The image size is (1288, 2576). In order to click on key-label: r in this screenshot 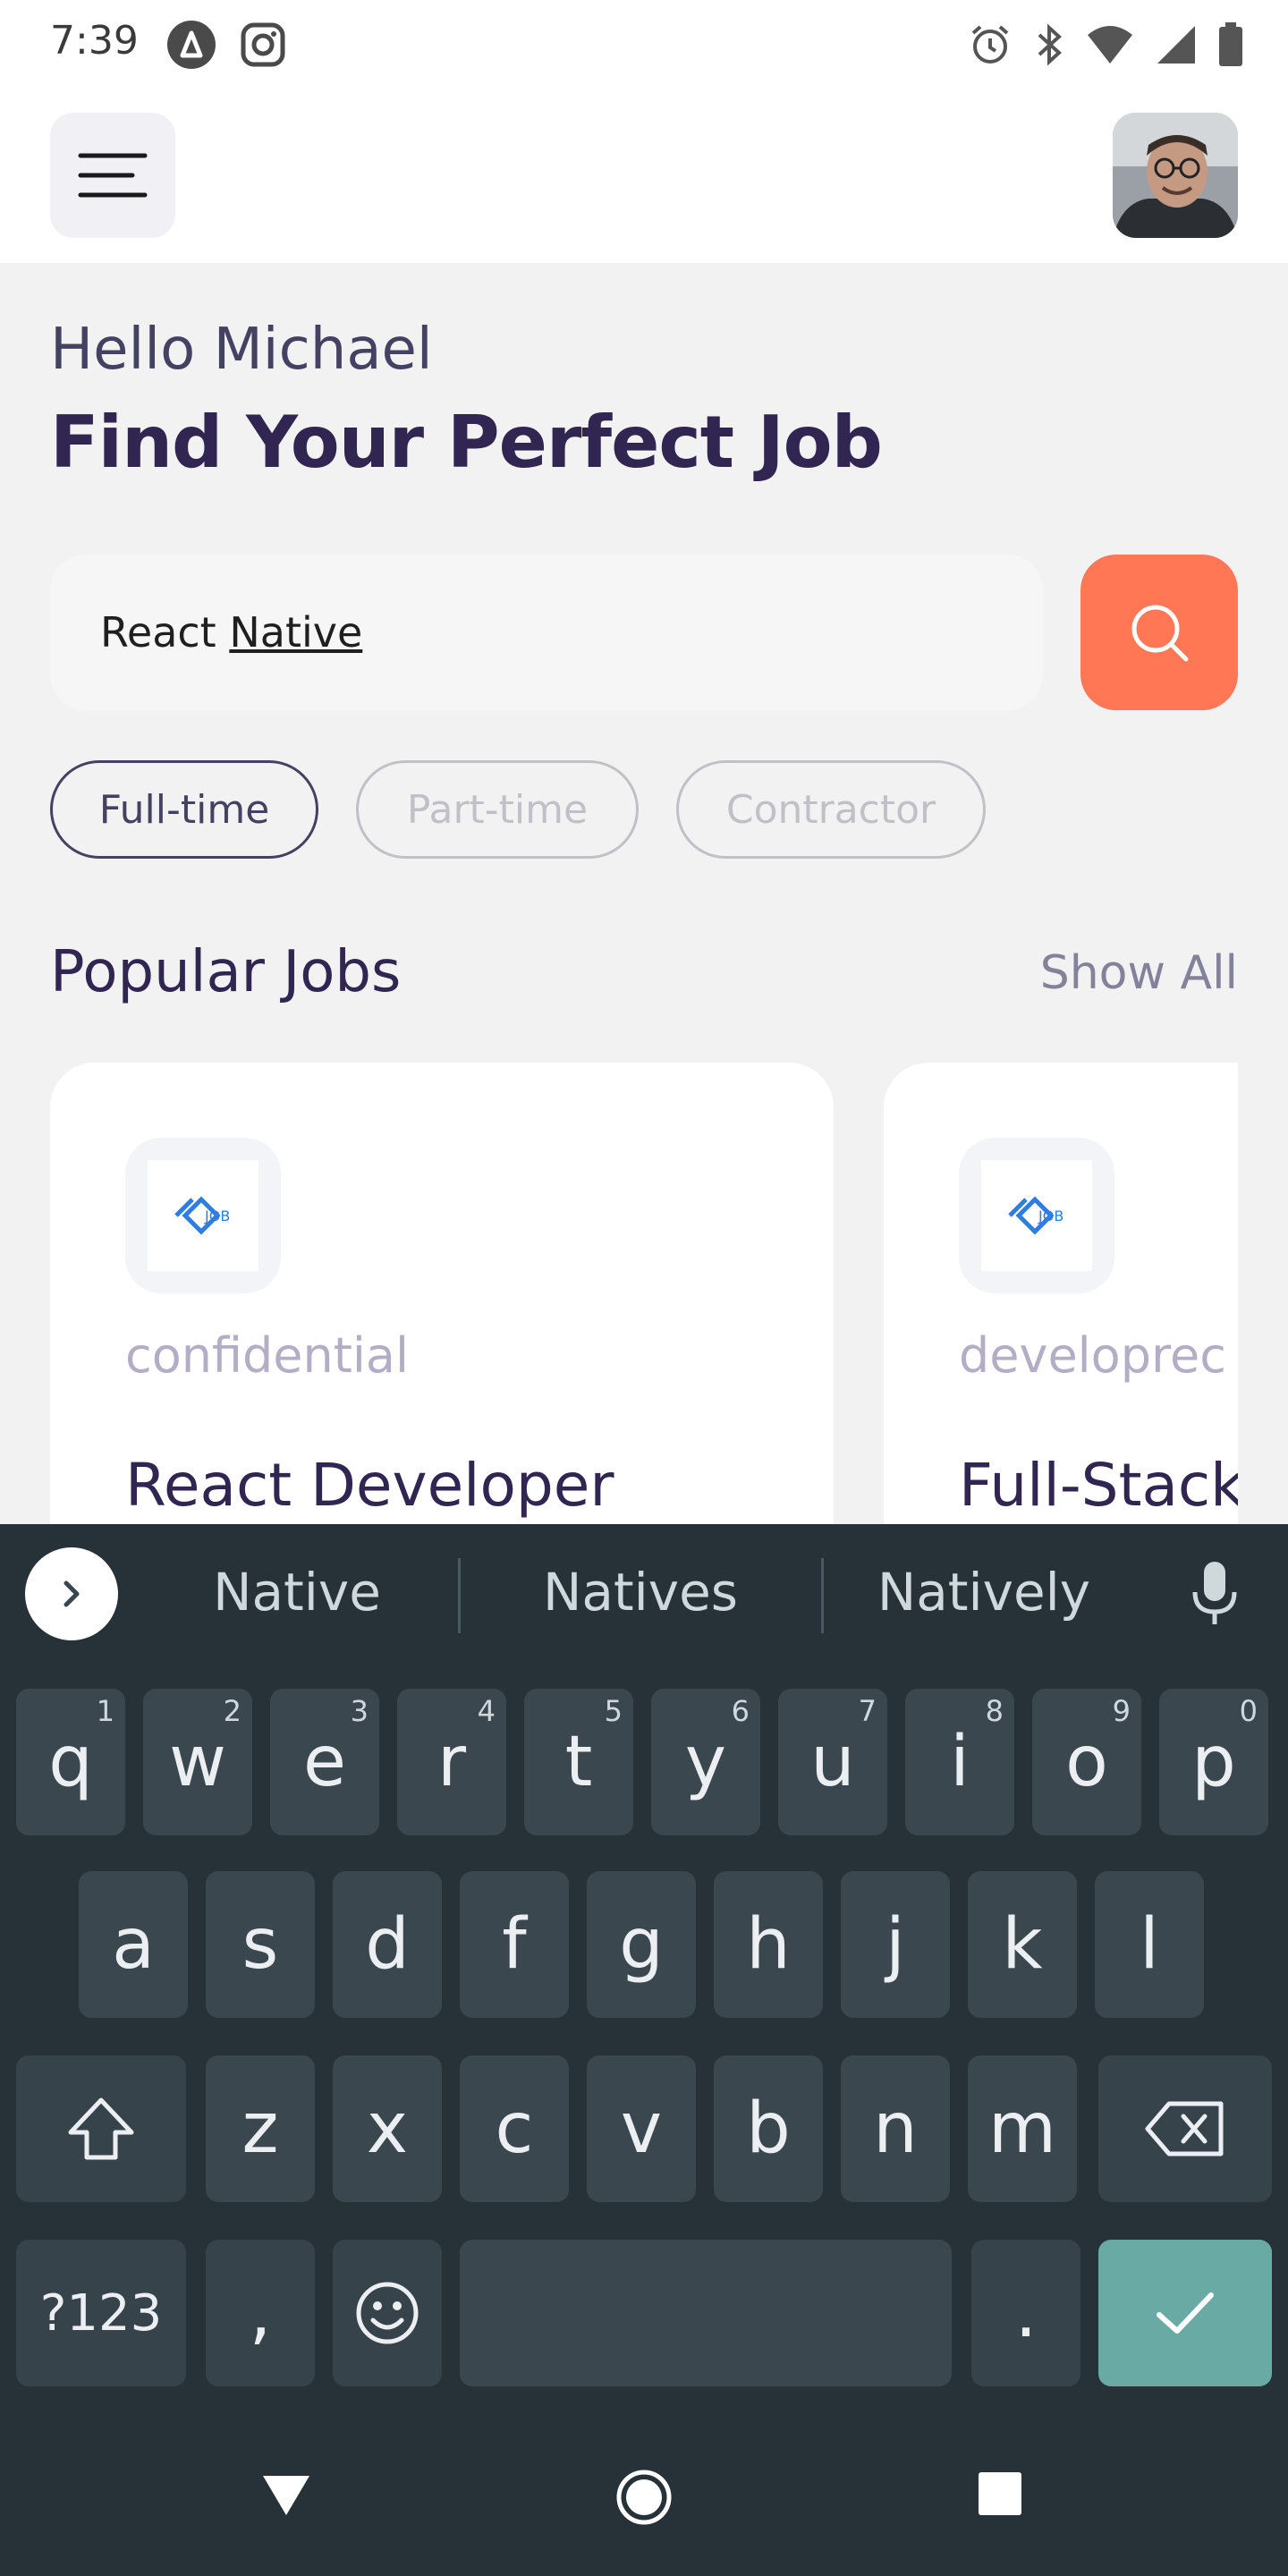, I will do `click(451, 1762)`.